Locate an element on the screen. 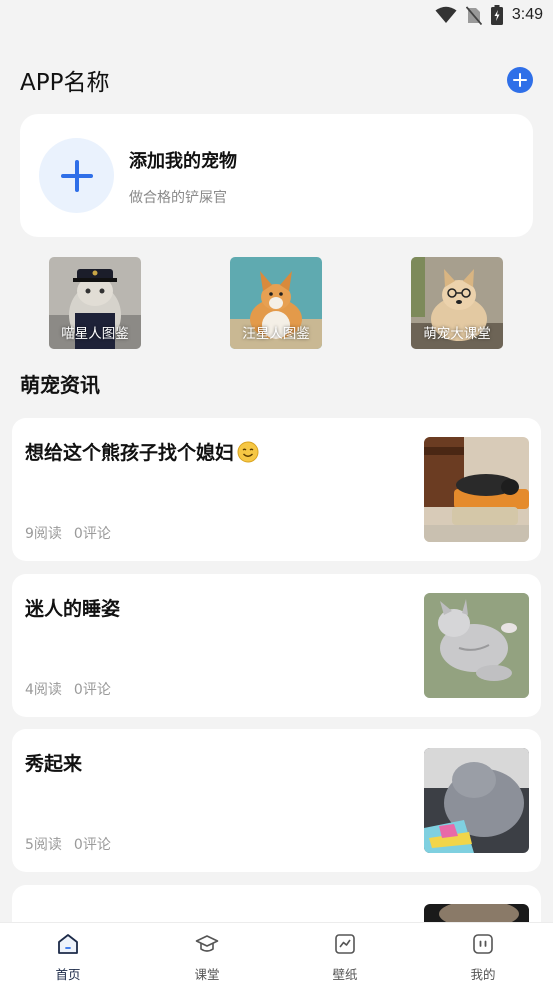 The width and height of the screenshot is (553, 983). battery-charging-icon is located at coordinates (496, 15).